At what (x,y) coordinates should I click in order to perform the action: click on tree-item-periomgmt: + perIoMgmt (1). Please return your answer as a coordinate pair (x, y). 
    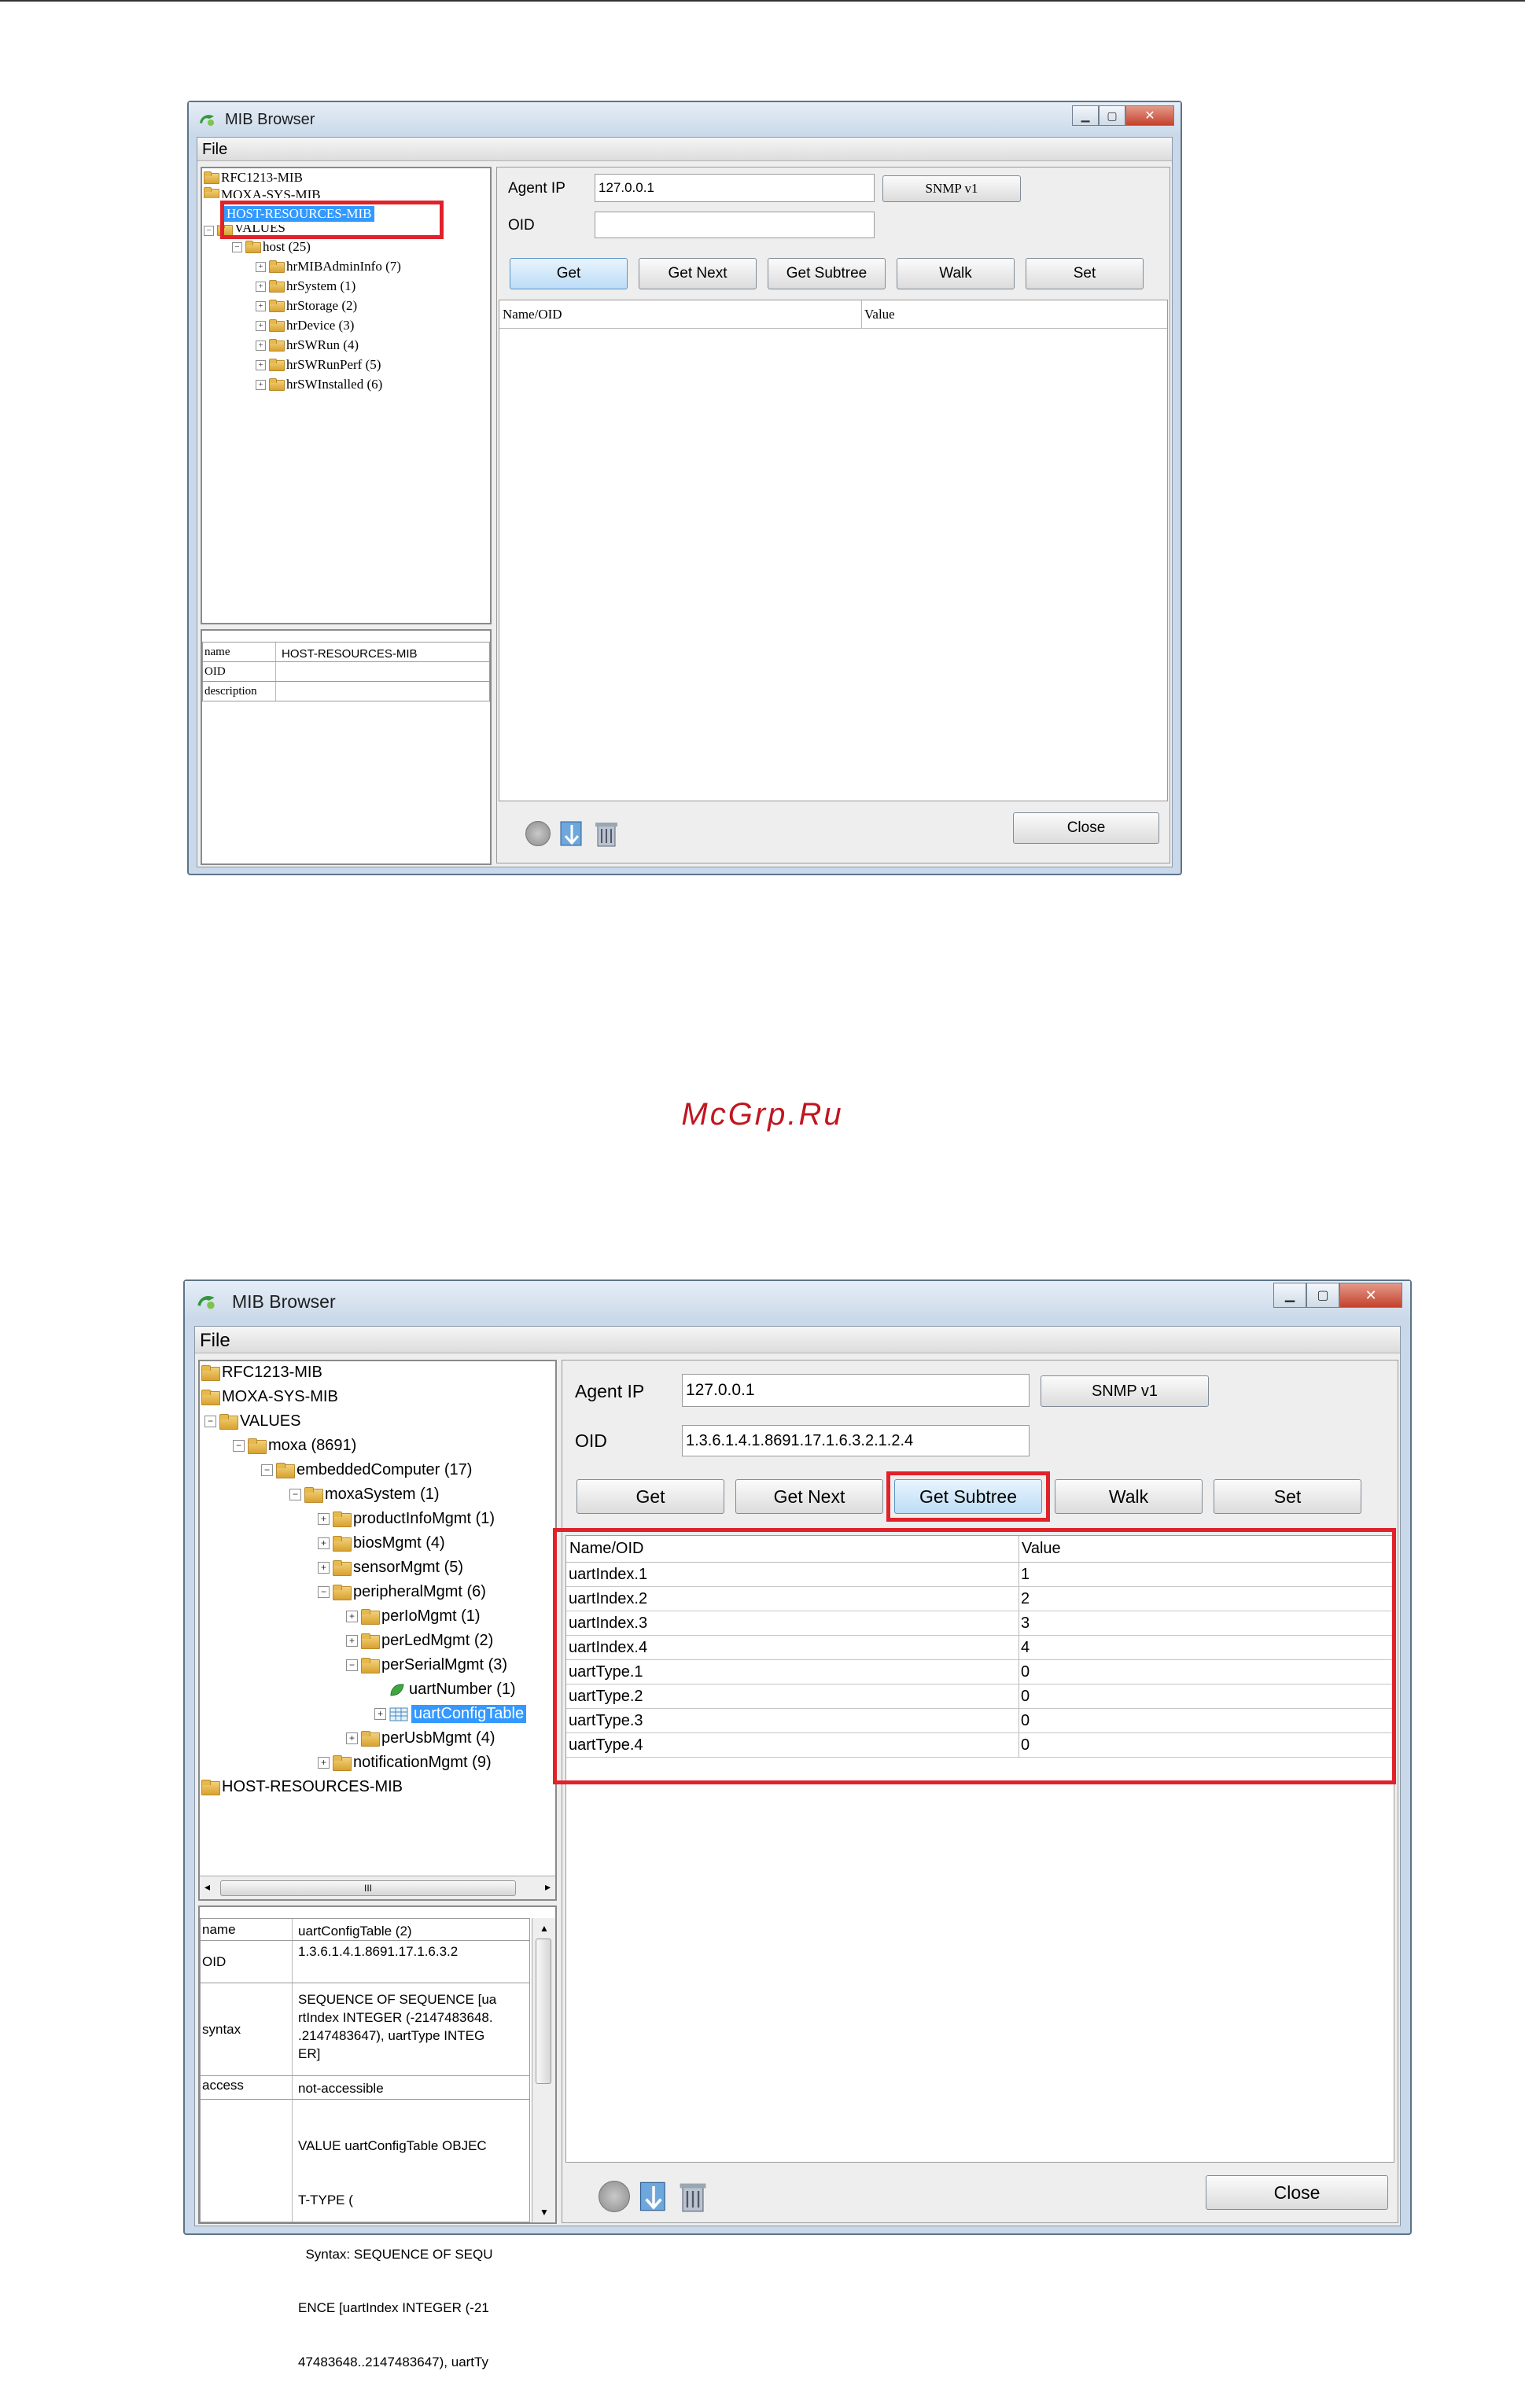
    Looking at the image, I should click on (414, 1616).